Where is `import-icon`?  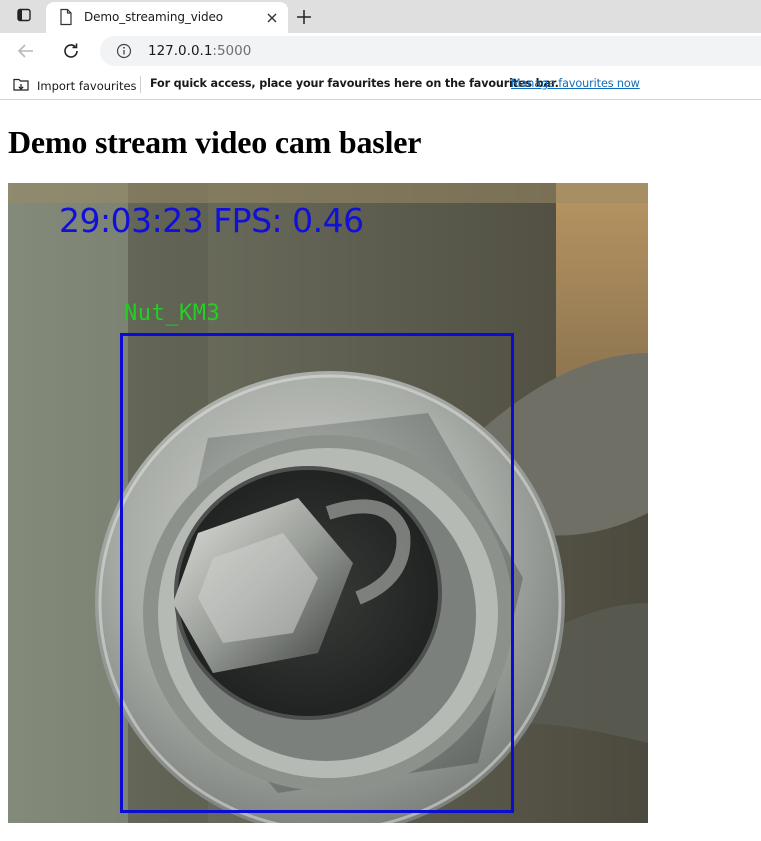 import-icon is located at coordinates (21, 85).